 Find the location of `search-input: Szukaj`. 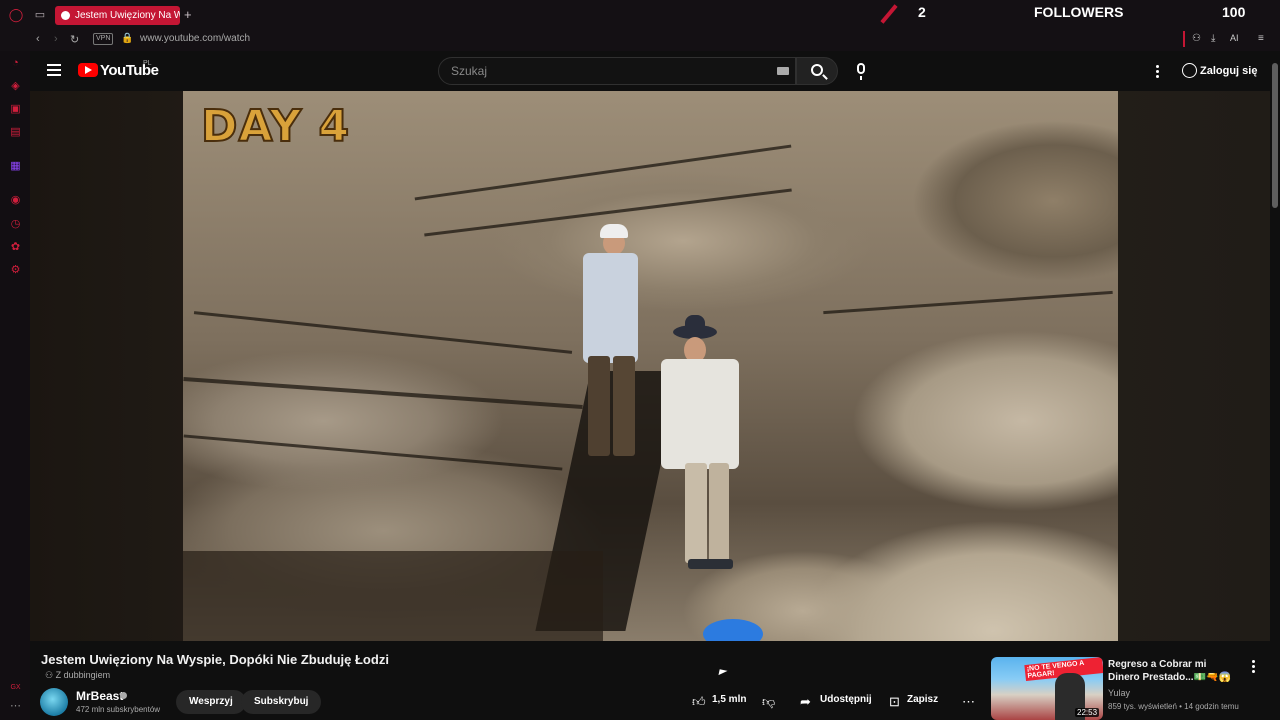

search-input: Szukaj is located at coordinates (469, 71).